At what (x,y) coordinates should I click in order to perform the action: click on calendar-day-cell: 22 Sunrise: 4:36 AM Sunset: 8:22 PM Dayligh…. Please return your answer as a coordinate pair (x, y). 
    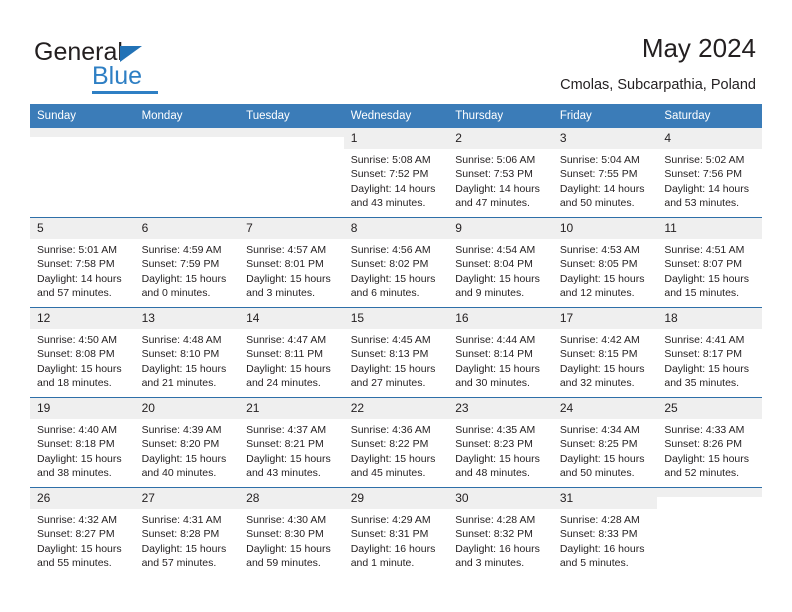
    Looking at the image, I should click on (396, 442).